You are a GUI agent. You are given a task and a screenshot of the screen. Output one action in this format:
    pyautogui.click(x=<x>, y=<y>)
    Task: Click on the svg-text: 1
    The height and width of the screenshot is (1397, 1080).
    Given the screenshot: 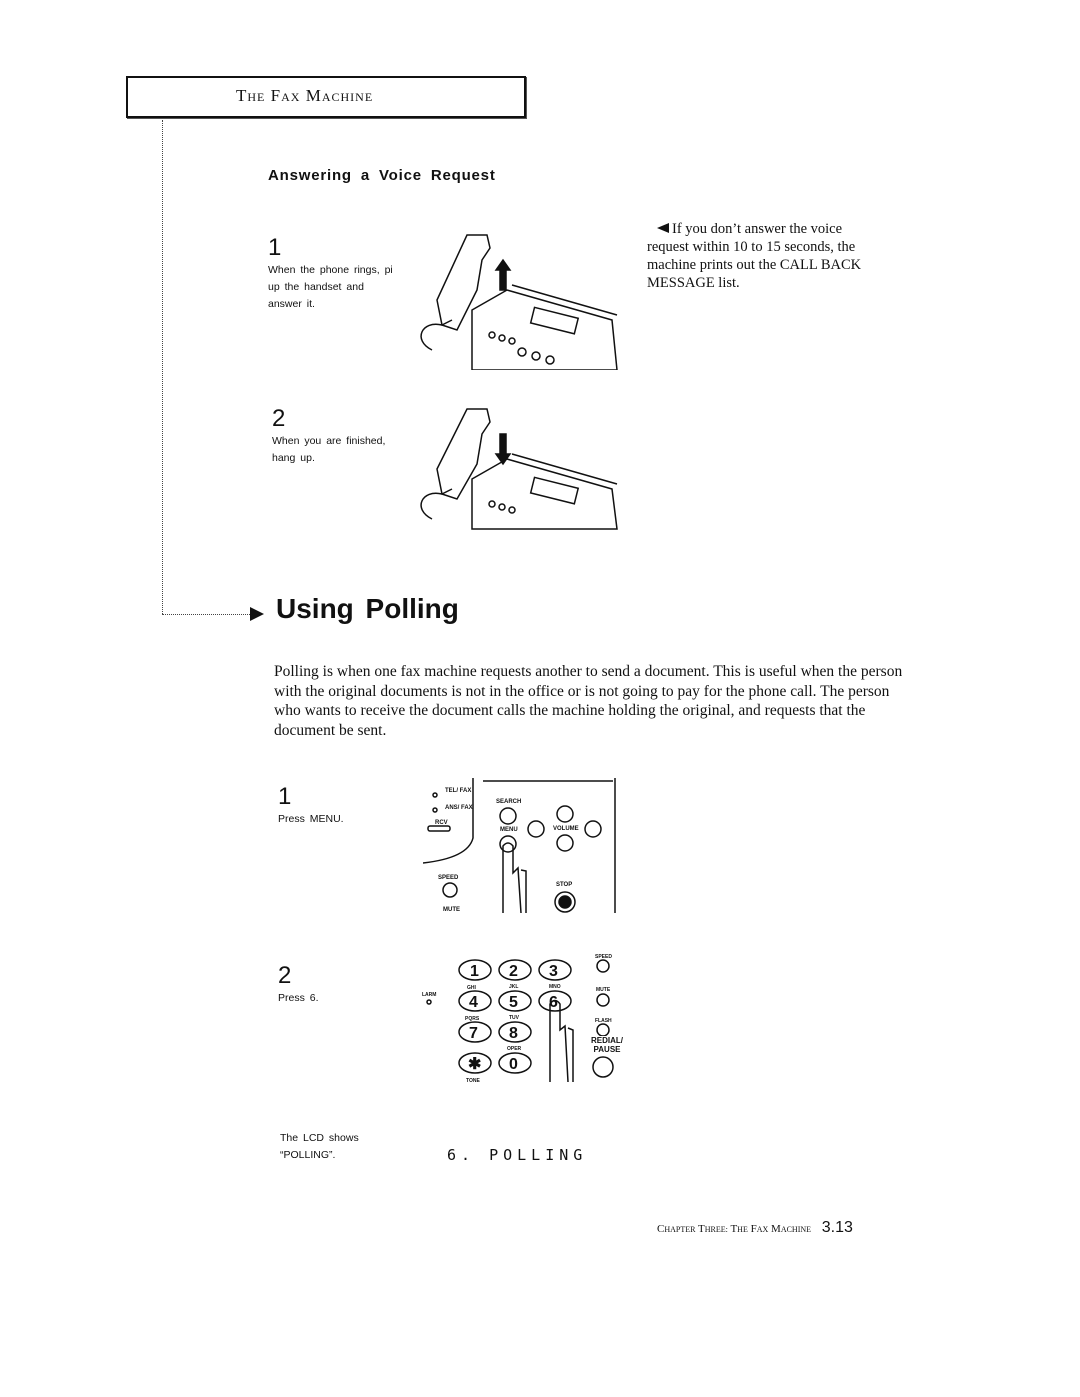 What is the action you would take?
    pyautogui.click(x=474, y=971)
    